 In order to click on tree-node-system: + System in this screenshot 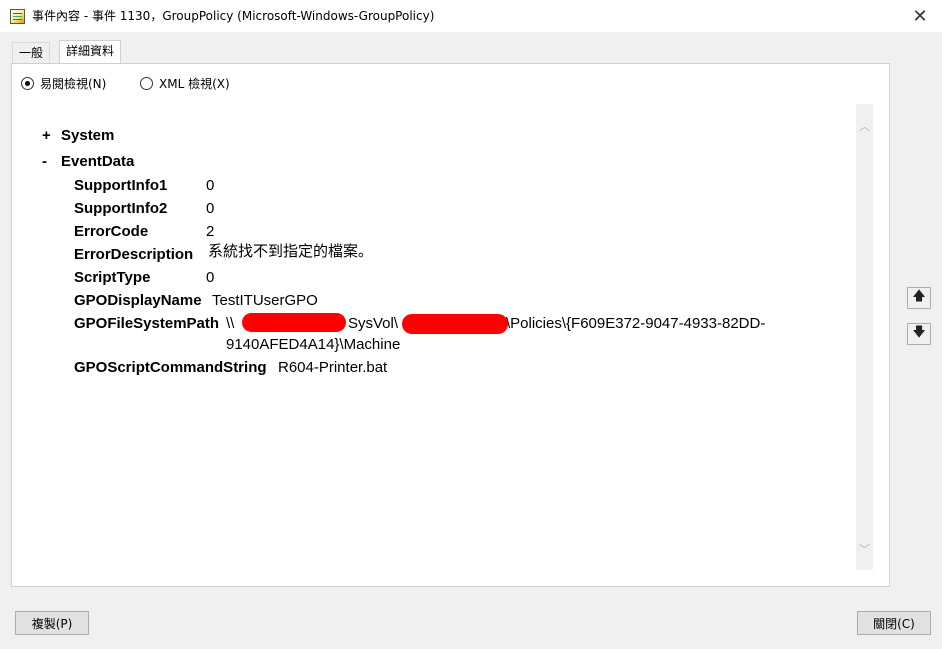, I will do `click(78, 135)`.